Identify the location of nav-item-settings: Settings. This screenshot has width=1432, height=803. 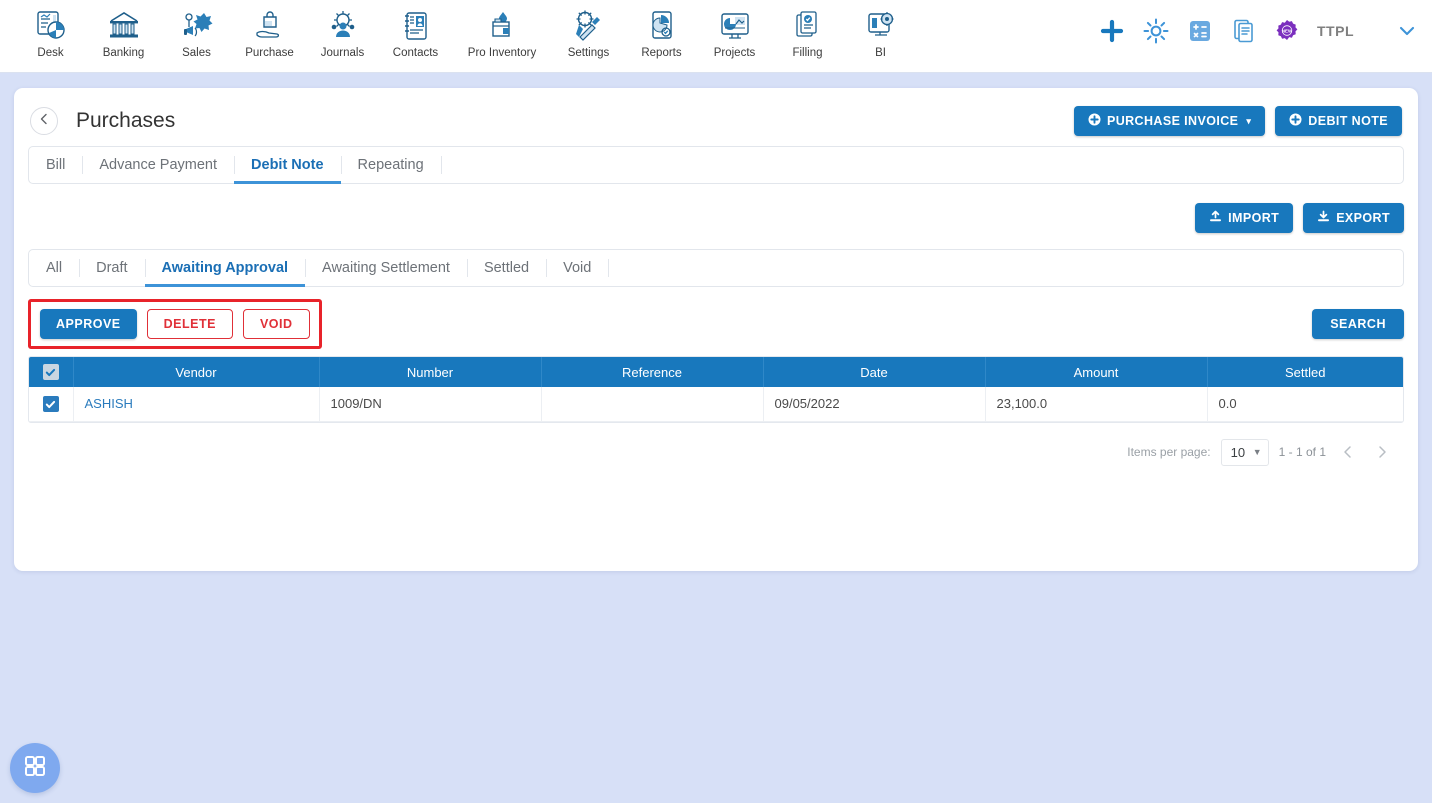
(588, 32).